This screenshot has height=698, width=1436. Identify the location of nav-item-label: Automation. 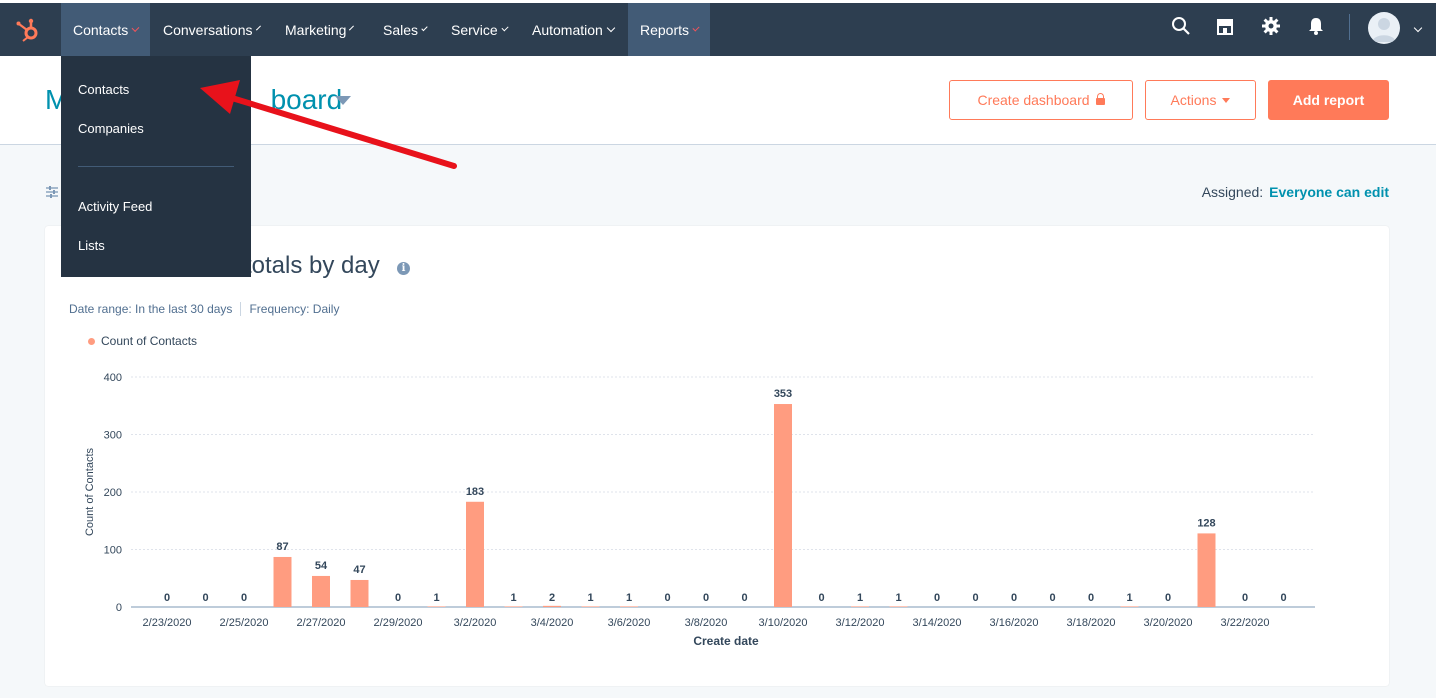
(567, 29).